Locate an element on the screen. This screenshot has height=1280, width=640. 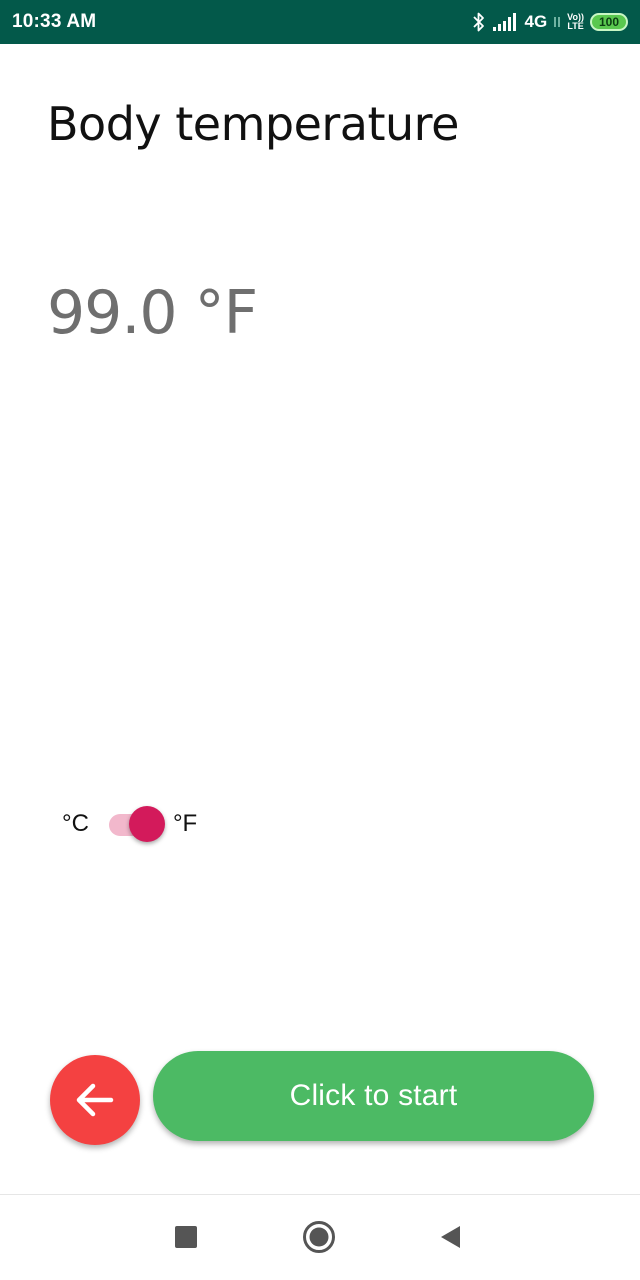
nav-back-button is located at coordinates (450, 1237).